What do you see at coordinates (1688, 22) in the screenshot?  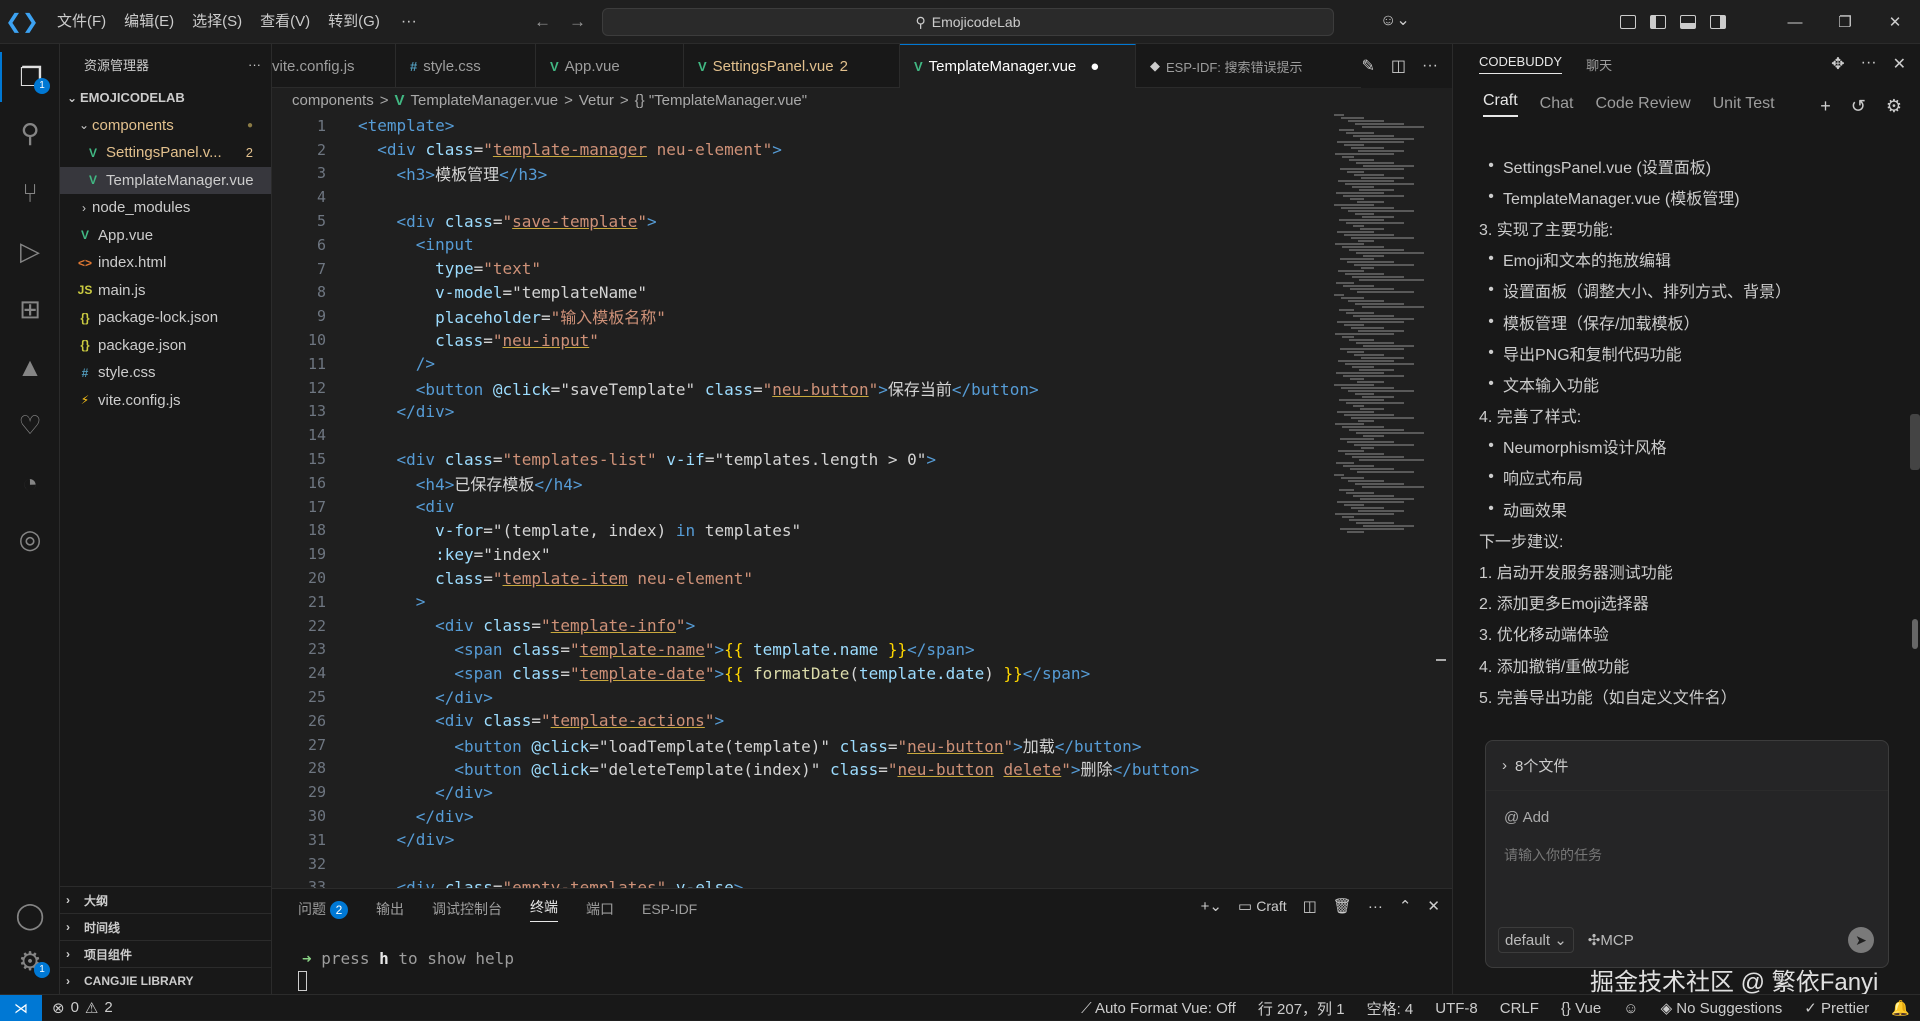 I see `toggle-panel-icon` at bounding box center [1688, 22].